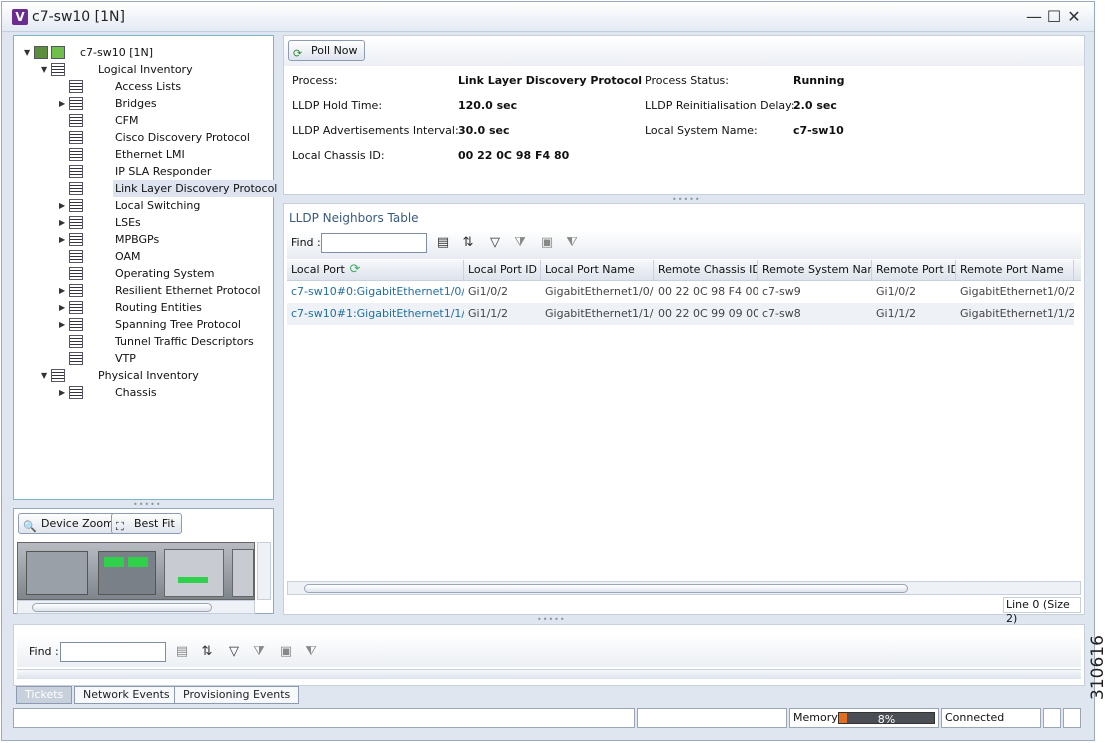  What do you see at coordinates (337, 105) in the screenshot?
I see `field-label: LLDP Hold Time:` at bounding box center [337, 105].